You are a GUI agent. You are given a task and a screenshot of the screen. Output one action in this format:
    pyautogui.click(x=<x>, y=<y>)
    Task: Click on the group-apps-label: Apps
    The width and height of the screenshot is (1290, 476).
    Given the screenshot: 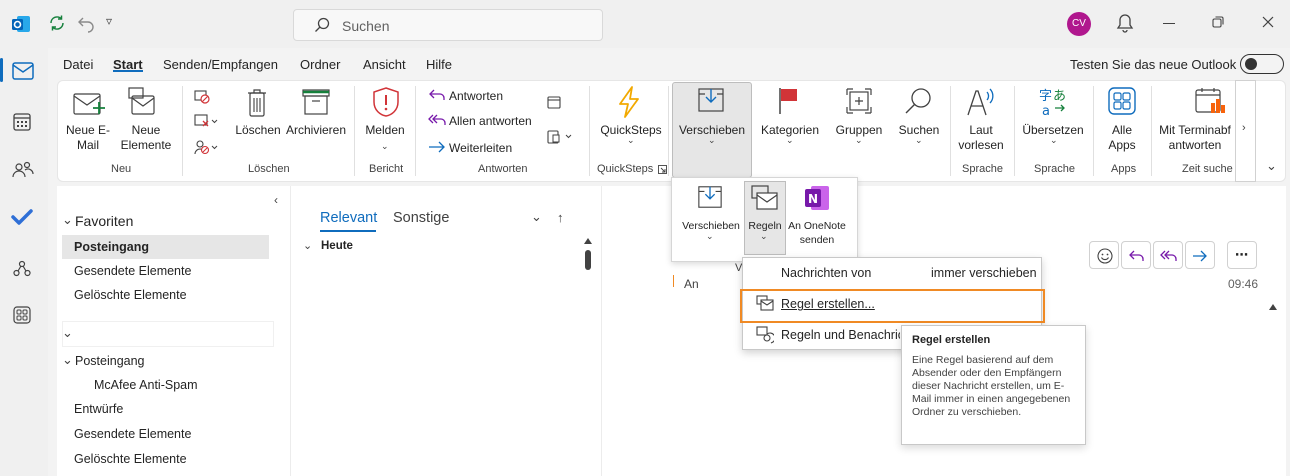 What is the action you would take?
    pyautogui.click(x=1124, y=169)
    